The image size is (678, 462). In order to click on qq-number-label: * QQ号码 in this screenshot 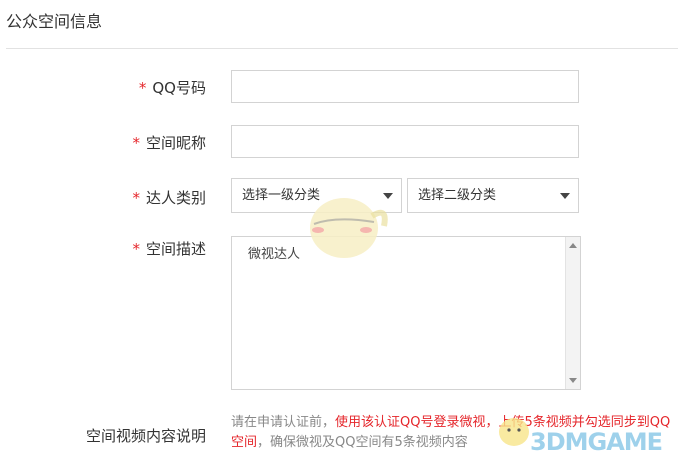, I will do `click(172, 87)`.